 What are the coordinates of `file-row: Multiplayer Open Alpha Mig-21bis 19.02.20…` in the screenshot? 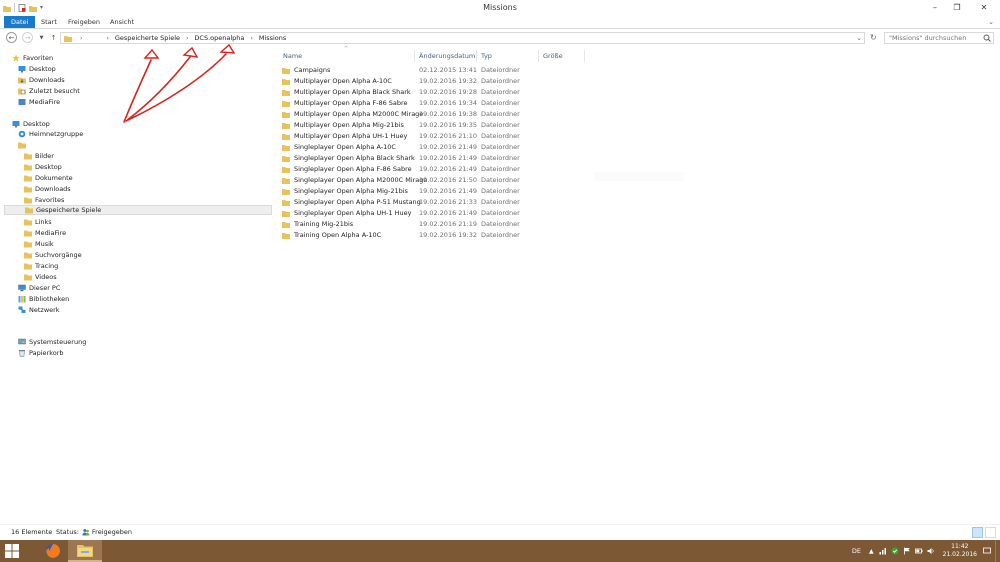 It's located at (407, 125).